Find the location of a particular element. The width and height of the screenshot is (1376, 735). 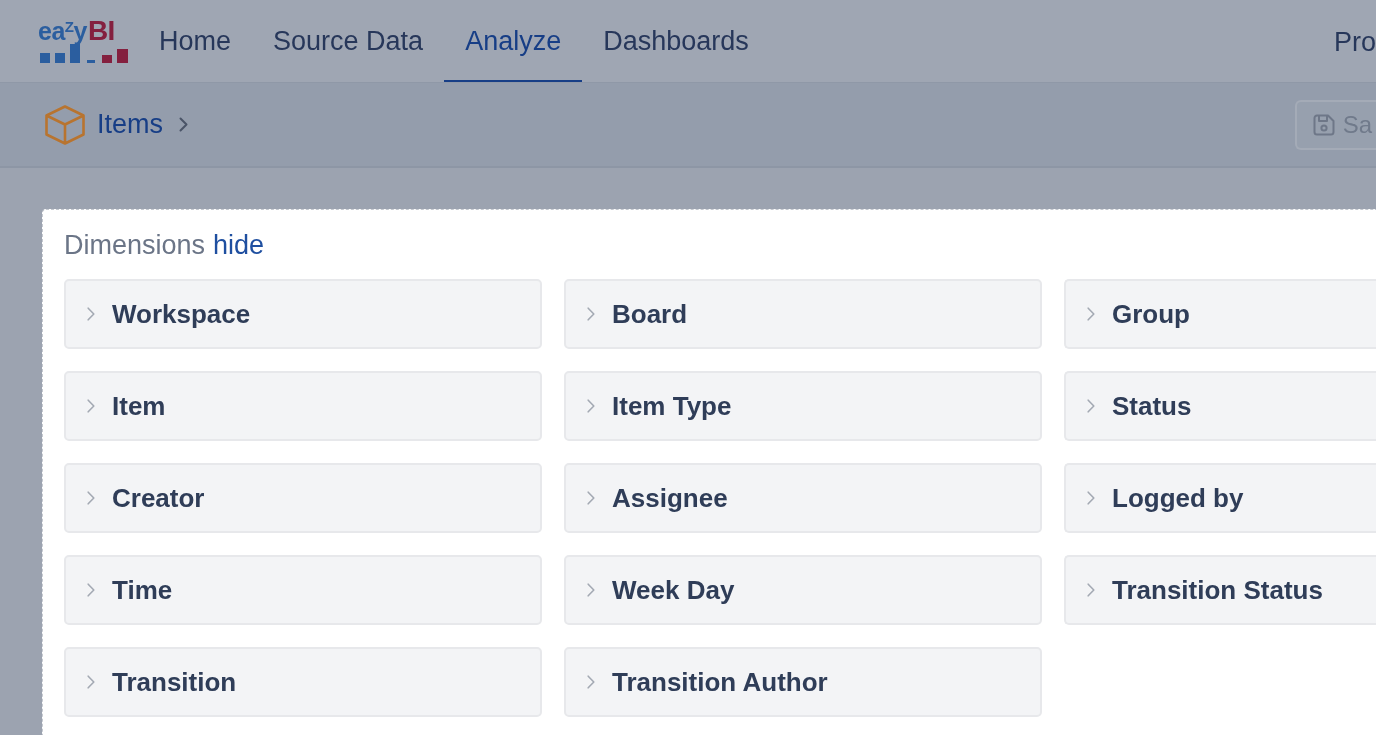

dimension-item: Transition Author is located at coordinates (803, 682).